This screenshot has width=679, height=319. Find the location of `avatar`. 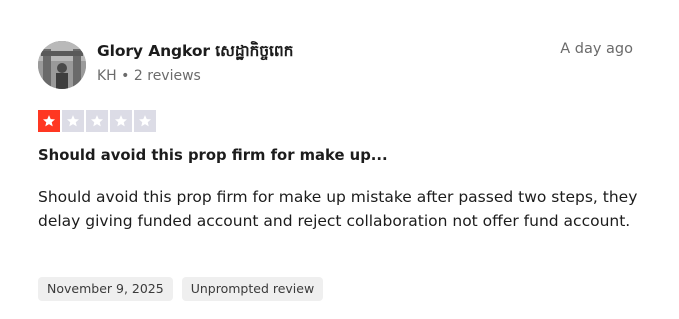

avatar is located at coordinates (62, 65).